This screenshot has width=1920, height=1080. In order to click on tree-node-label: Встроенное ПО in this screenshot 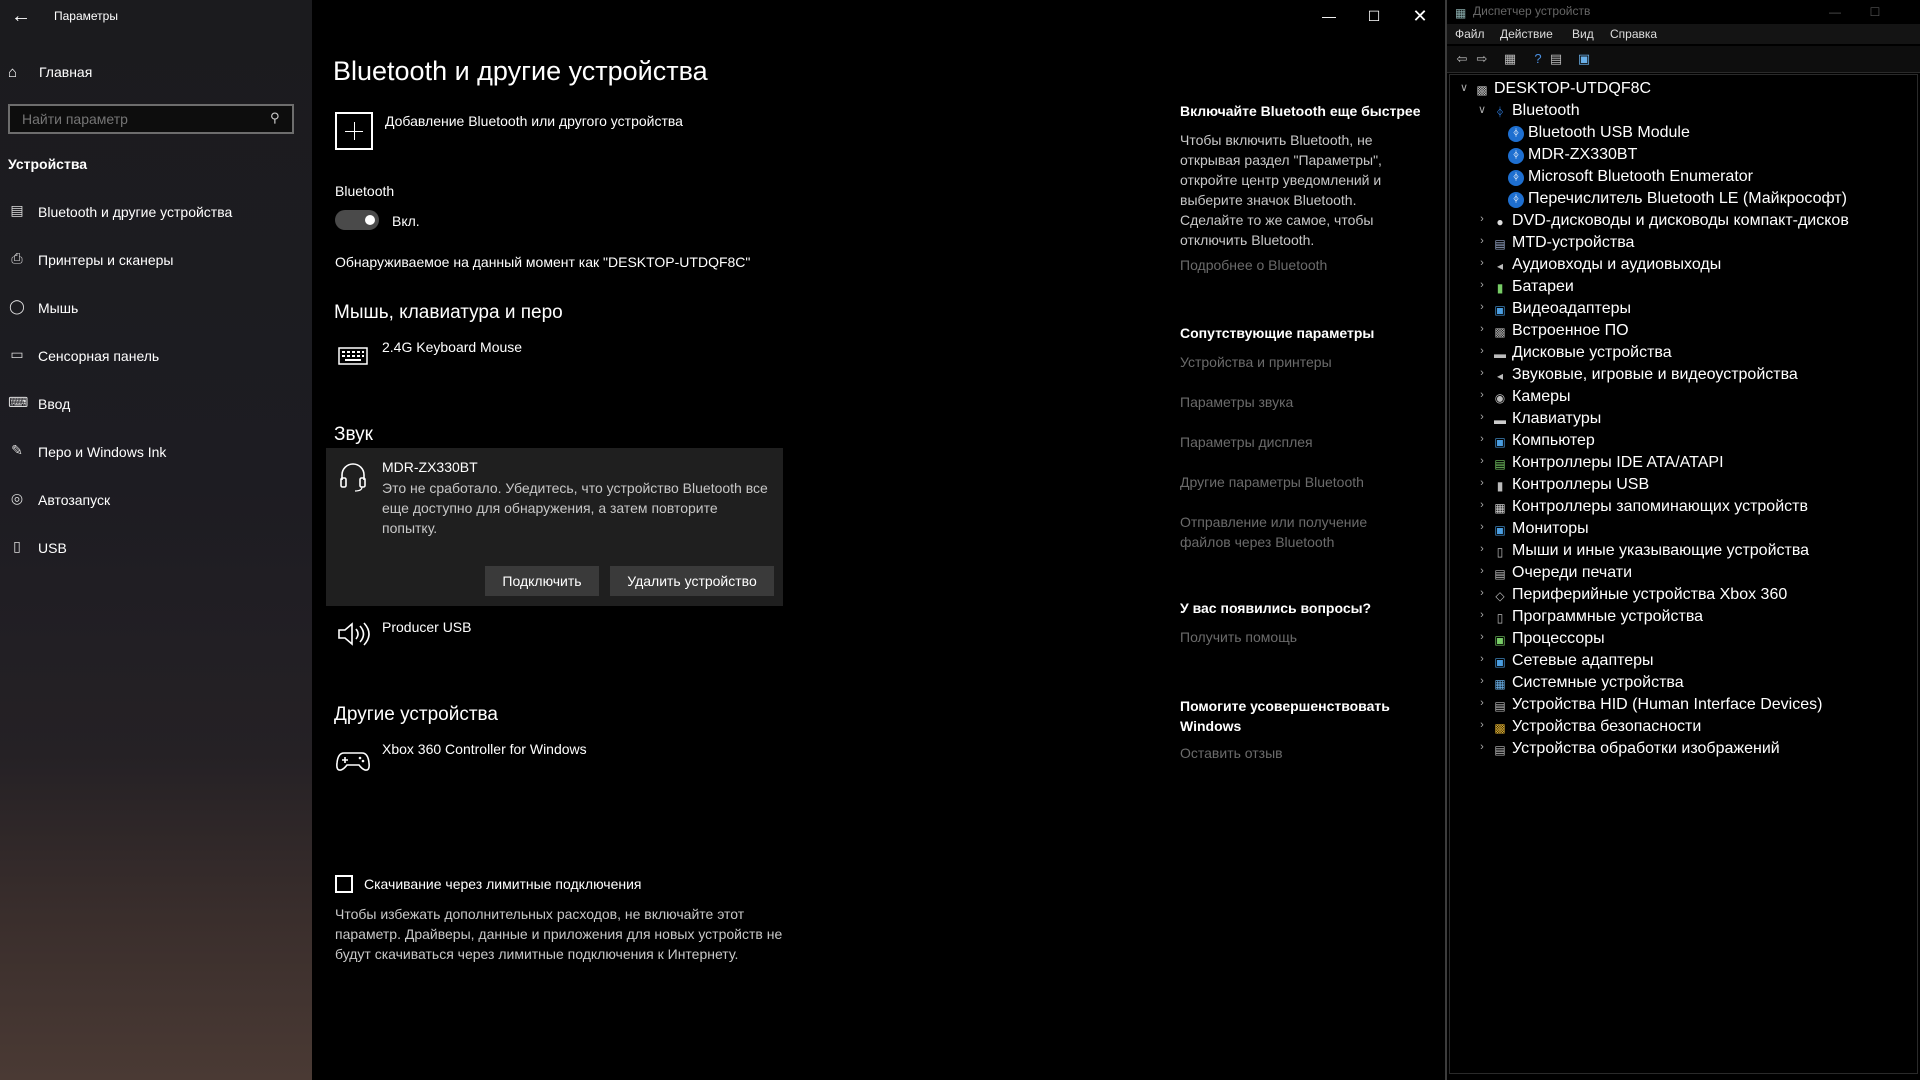, I will do `click(1570, 330)`.